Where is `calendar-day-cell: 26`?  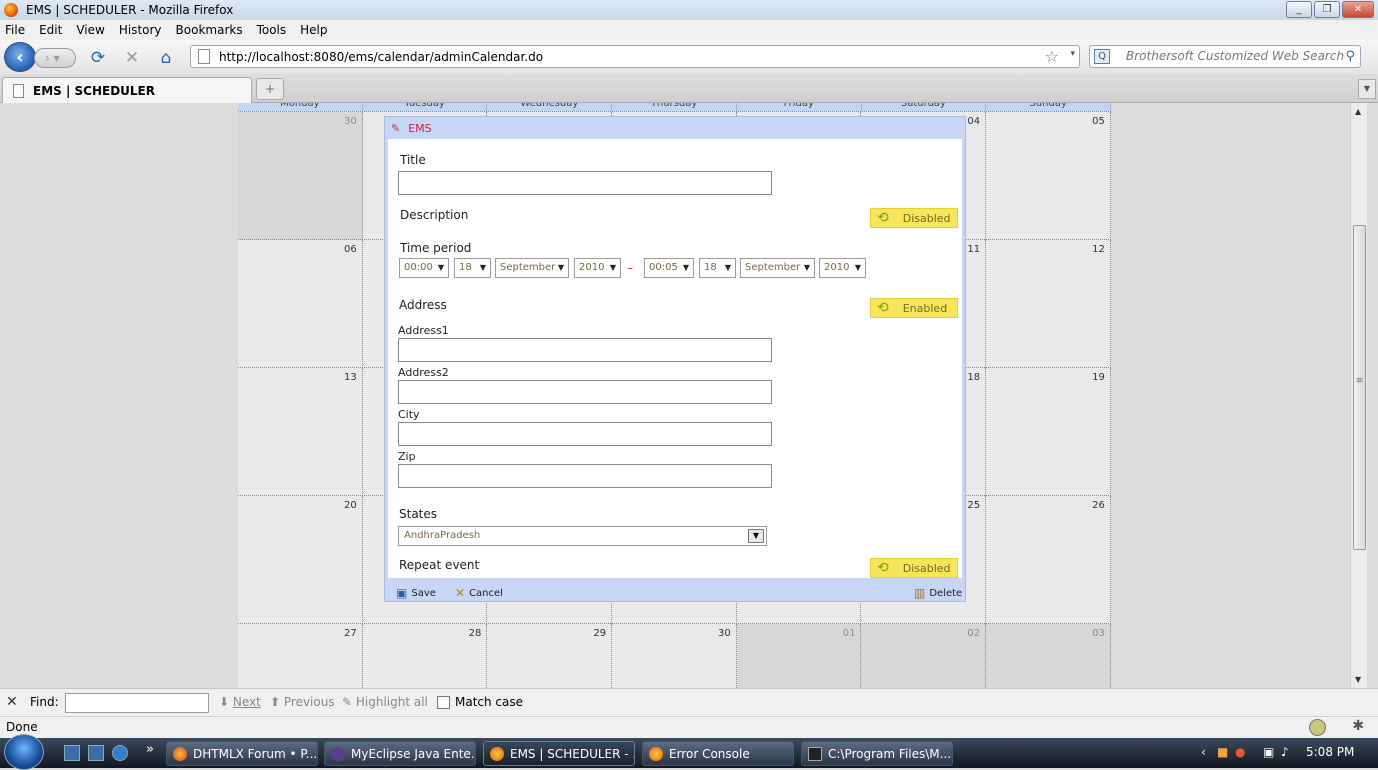
calendar-day-cell: 26 is located at coordinates (1048, 560).